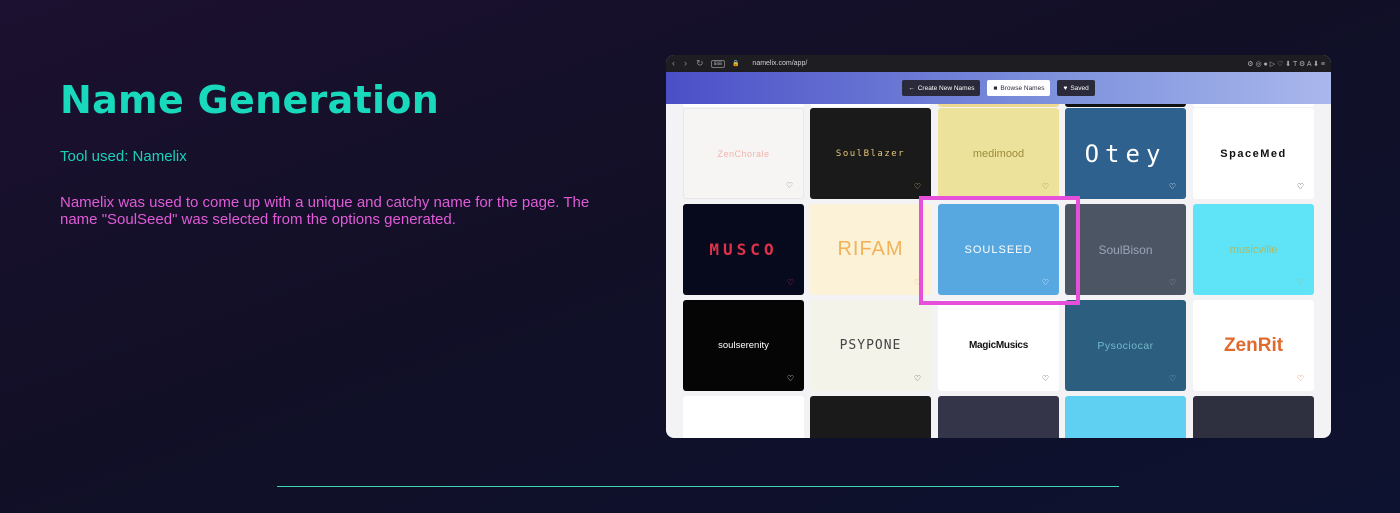 The image size is (1400, 513). I want to click on name-card: MUSCO ♡, so click(743, 249).